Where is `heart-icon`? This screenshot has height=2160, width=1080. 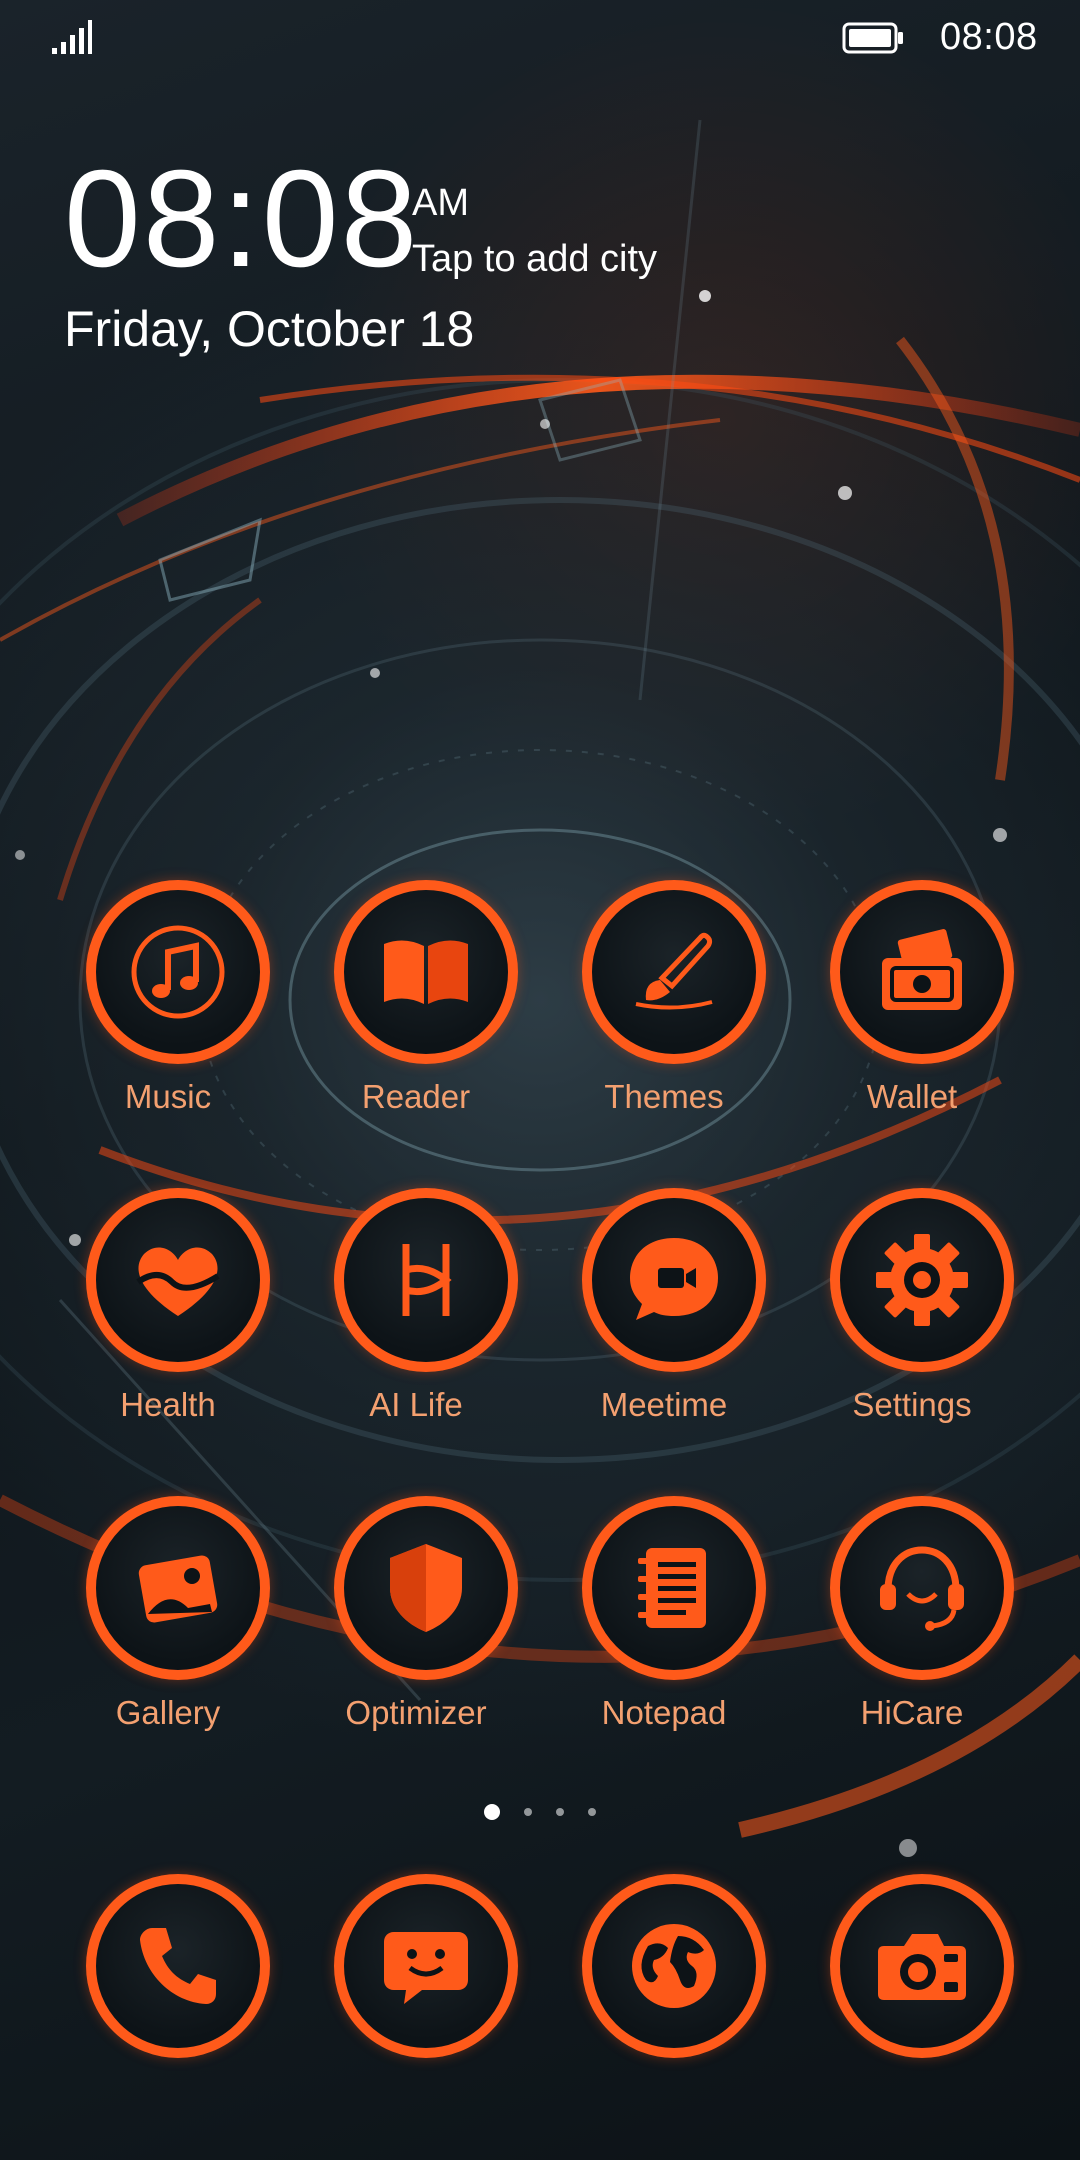
heart-icon is located at coordinates (178, 1281).